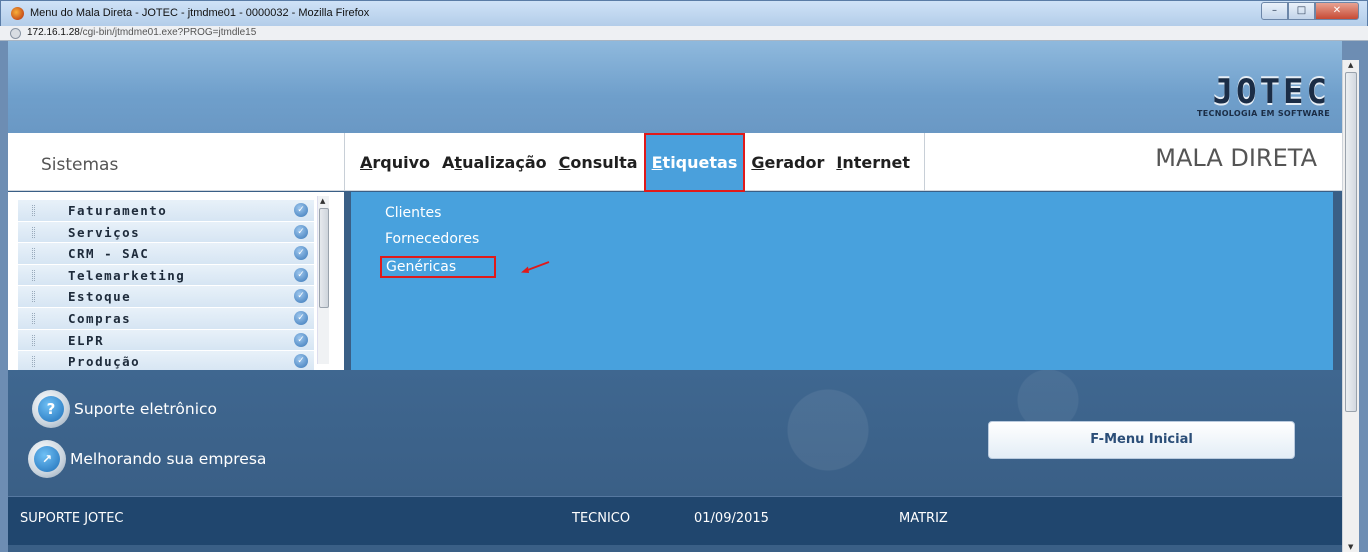  What do you see at coordinates (1141, 440) in the screenshot?
I see `home-menu-button: F-Menu Inicial` at bounding box center [1141, 440].